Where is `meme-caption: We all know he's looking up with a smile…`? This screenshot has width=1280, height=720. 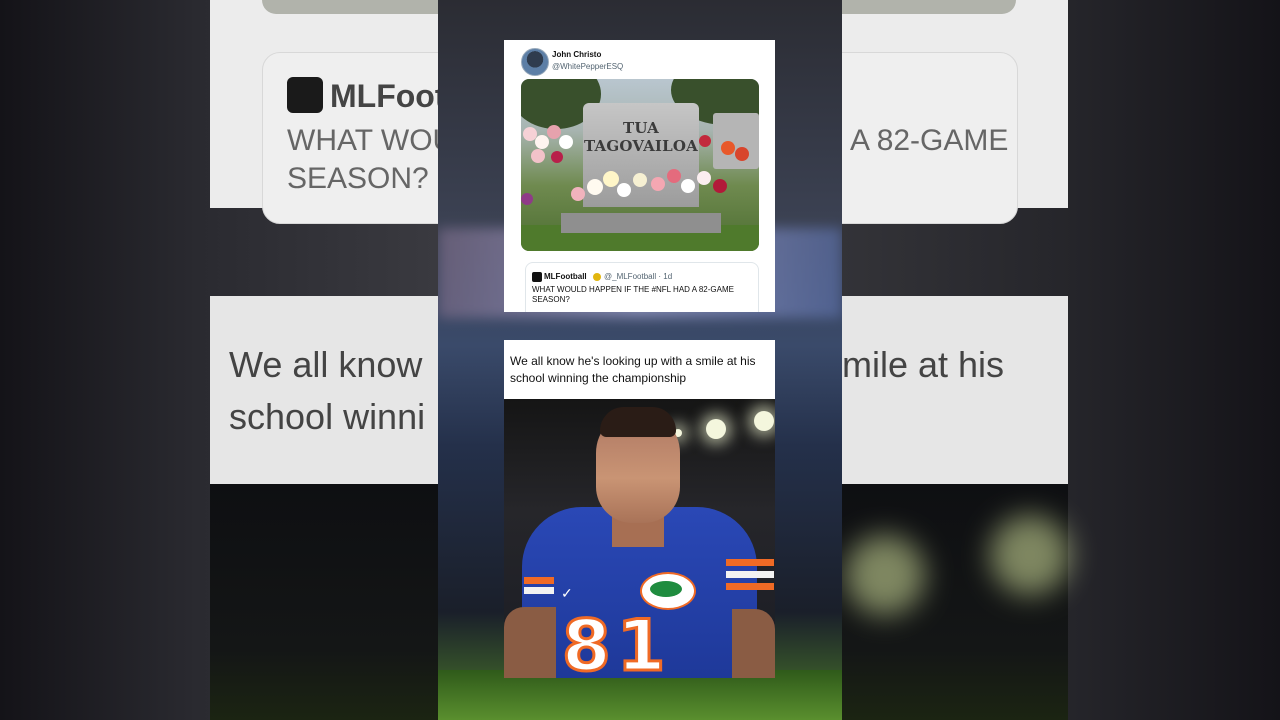 meme-caption: We all know he's looking up with a smile… is located at coordinates (633, 369).